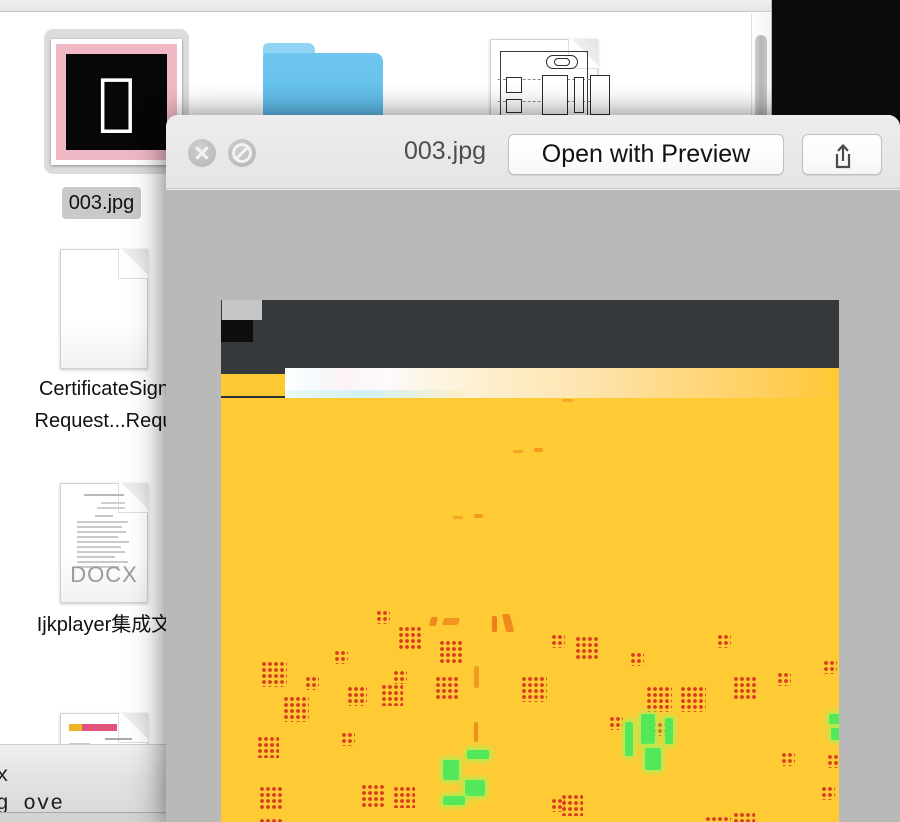 Image resolution: width=900 pixels, height=822 pixels. Describe the element at coordinates (554, 84) in the screenshot. I see `pdf-technical-drawing` at that location.